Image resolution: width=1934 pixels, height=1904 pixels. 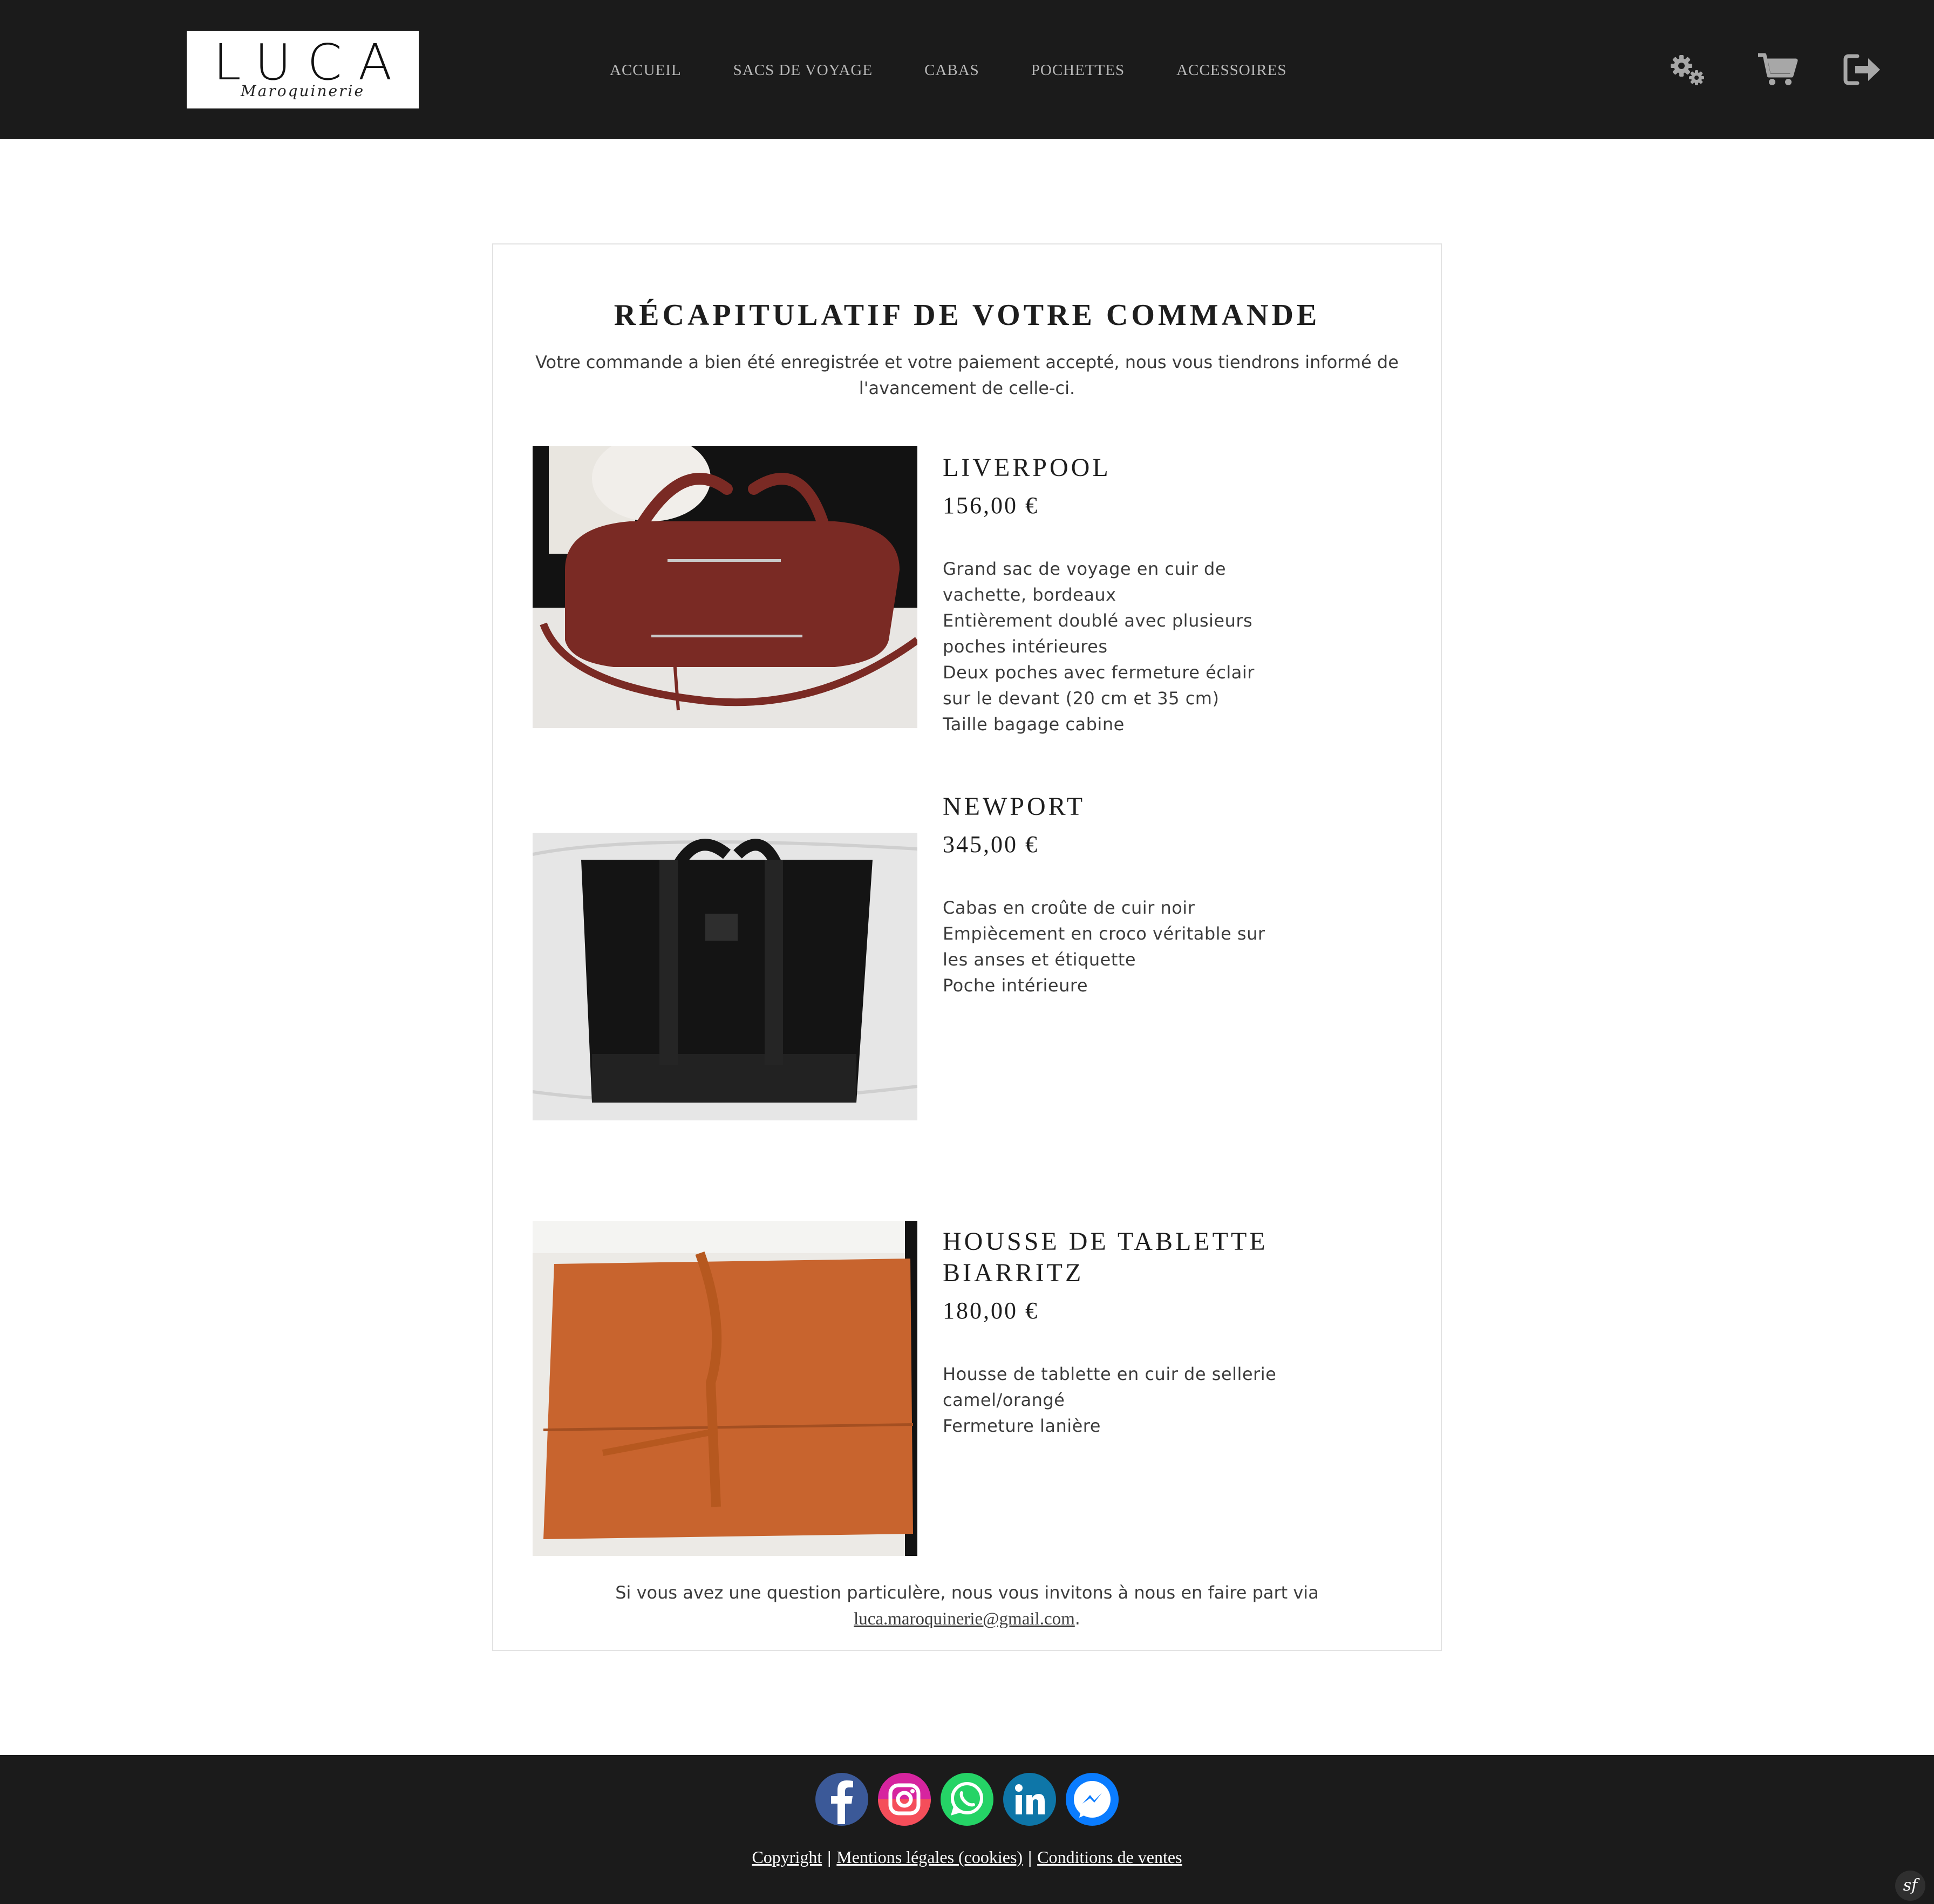 I want to click on product-name: NEWPORT, so click(x=1014, y=806).